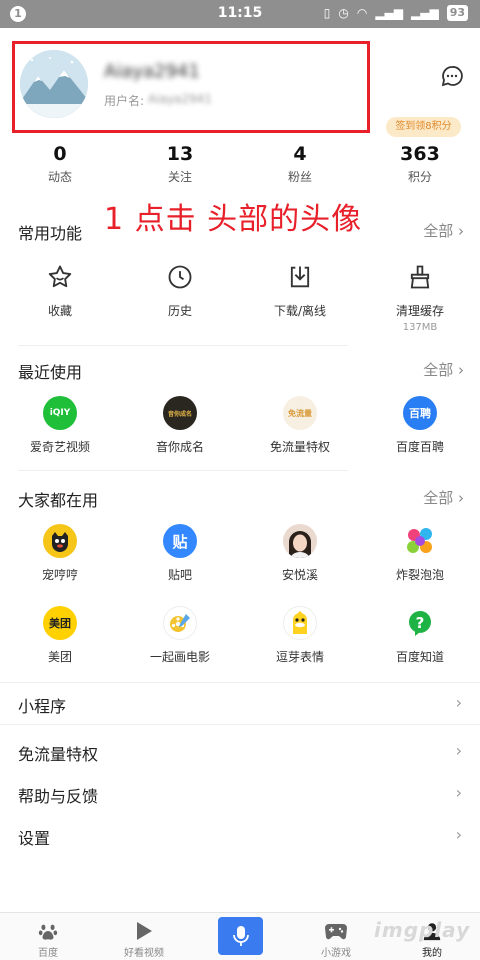  I want to click on popular-grid-row2: 美团 美团 一起画电影 逗芽表情 ? 百度知道, so click(240, 635).